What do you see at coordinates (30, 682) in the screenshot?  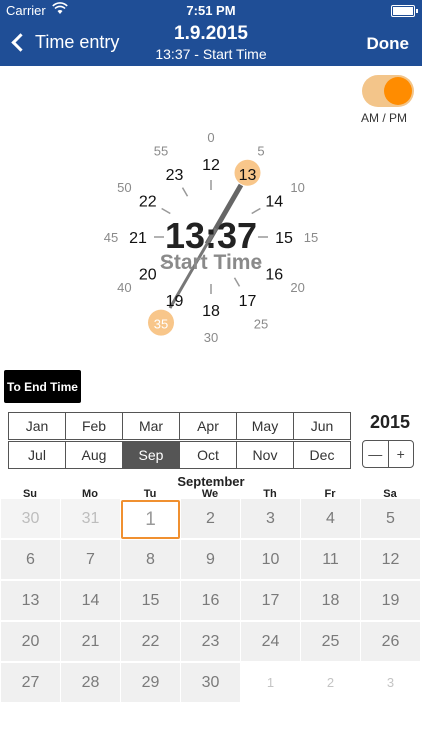 I see `calendar-day: 27` at bounding box center [30, 682].